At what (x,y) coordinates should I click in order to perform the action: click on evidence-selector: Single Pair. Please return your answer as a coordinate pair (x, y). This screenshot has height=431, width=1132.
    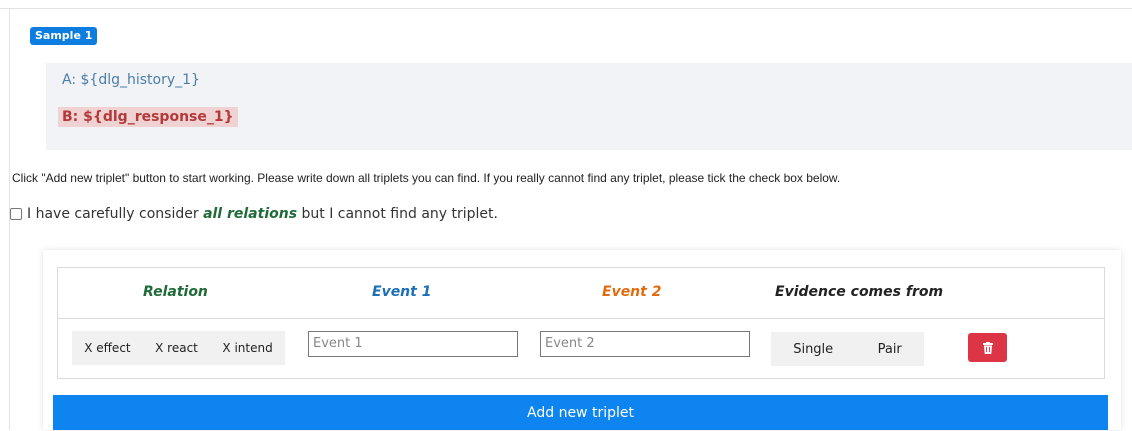
    Looking at the image, I should click on (847, 349).